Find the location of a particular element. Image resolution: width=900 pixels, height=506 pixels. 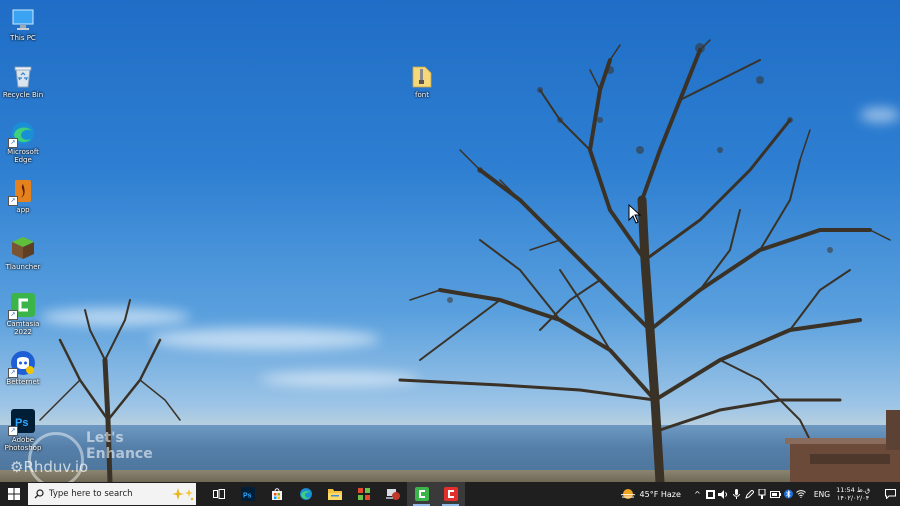

wifi-button is located at coordinates (801, 494).